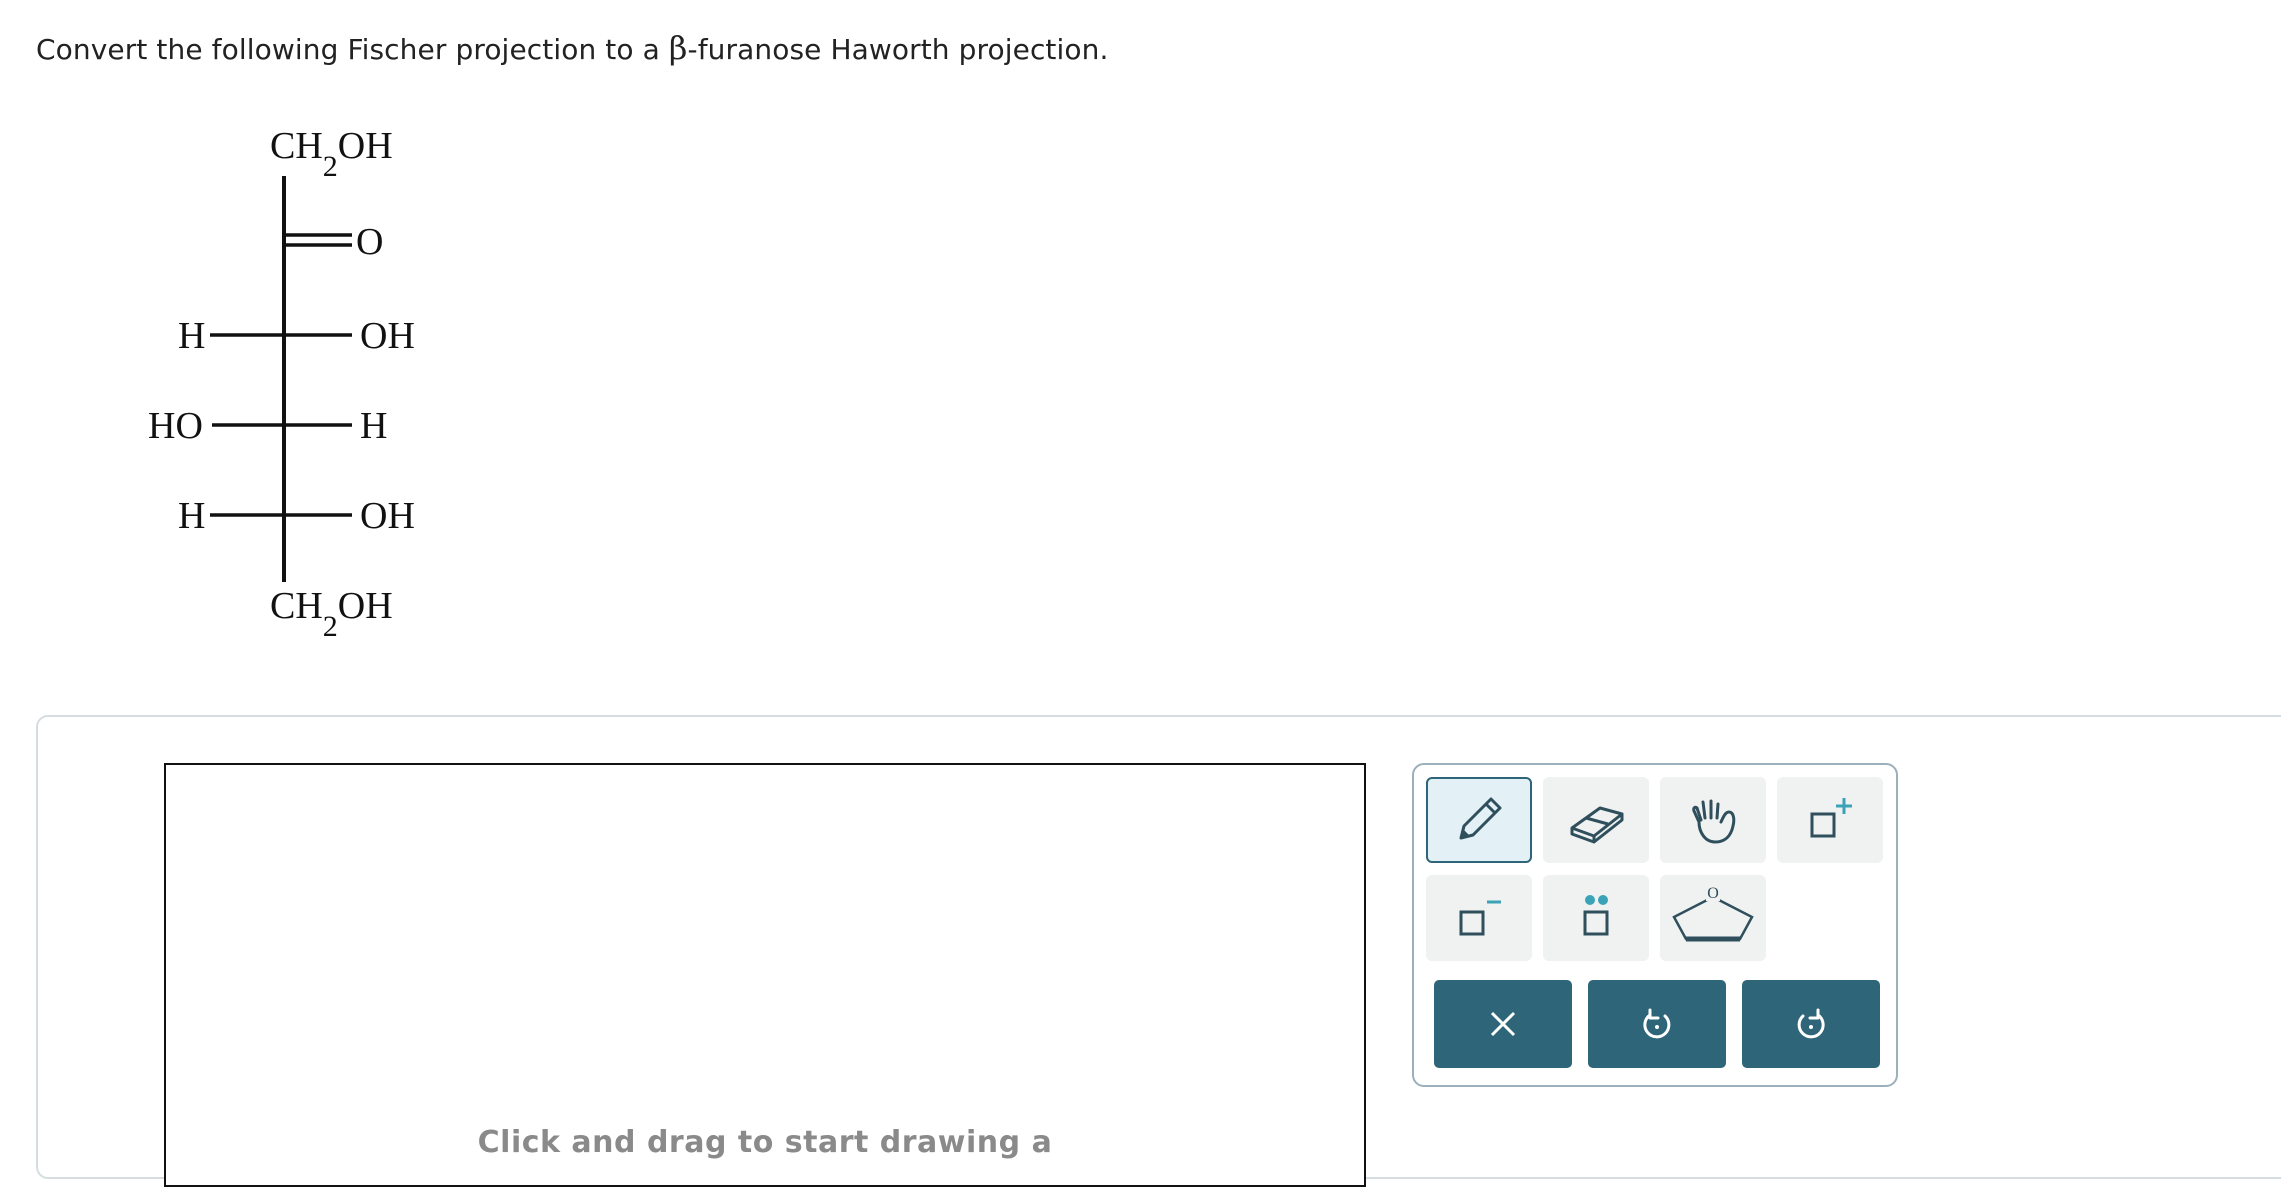 Image resolution: width=2281 pixels, height=1187 pixels. I want to click on row2-right-label: H, so click(373, 426).